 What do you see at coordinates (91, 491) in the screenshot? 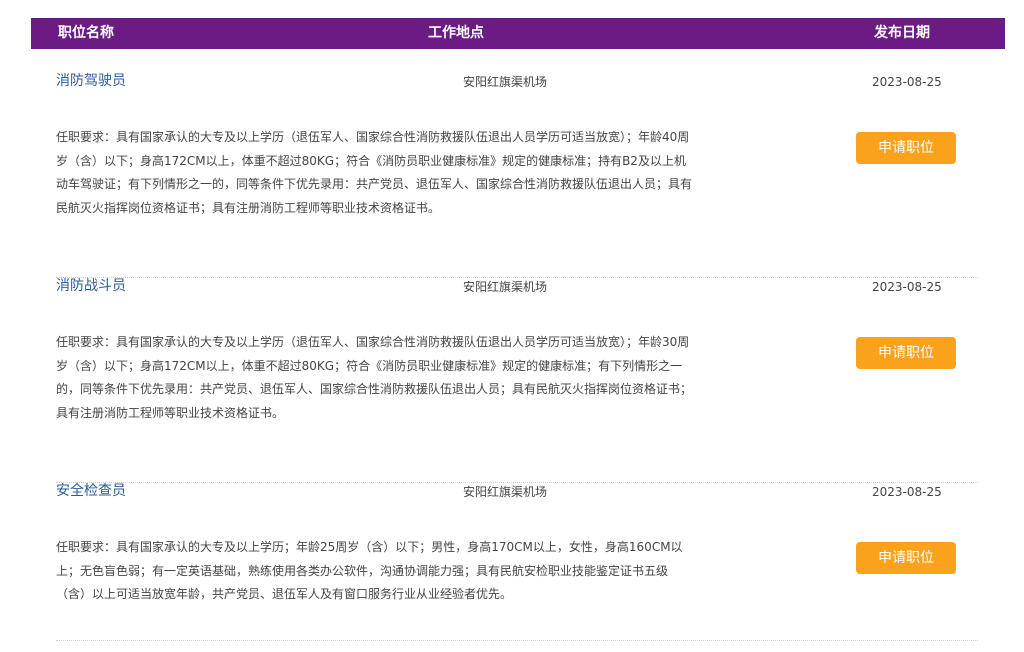
I see `job-title-link: 安全检查员` at bounding box center [91, 491].